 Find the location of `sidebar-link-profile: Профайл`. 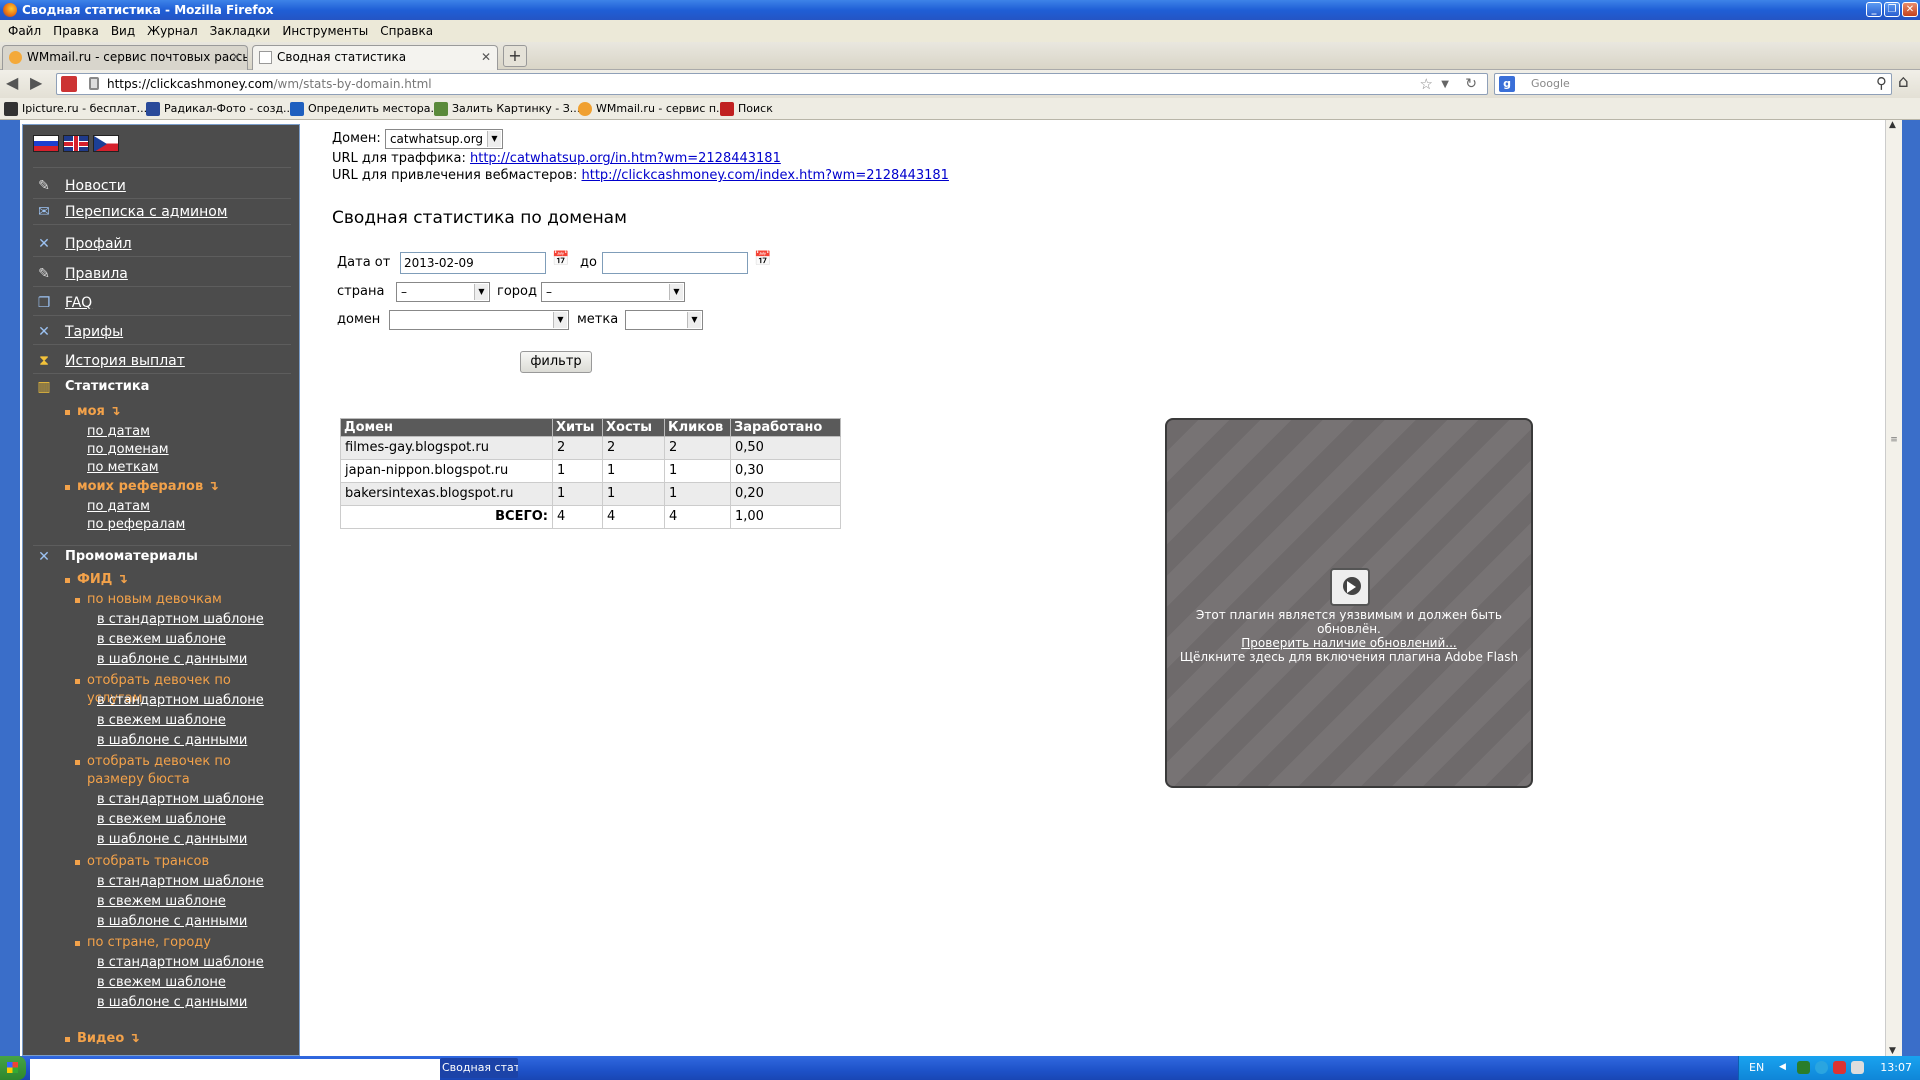

sidebar-link-profile: Профайл is located at coordinates (98, 244).